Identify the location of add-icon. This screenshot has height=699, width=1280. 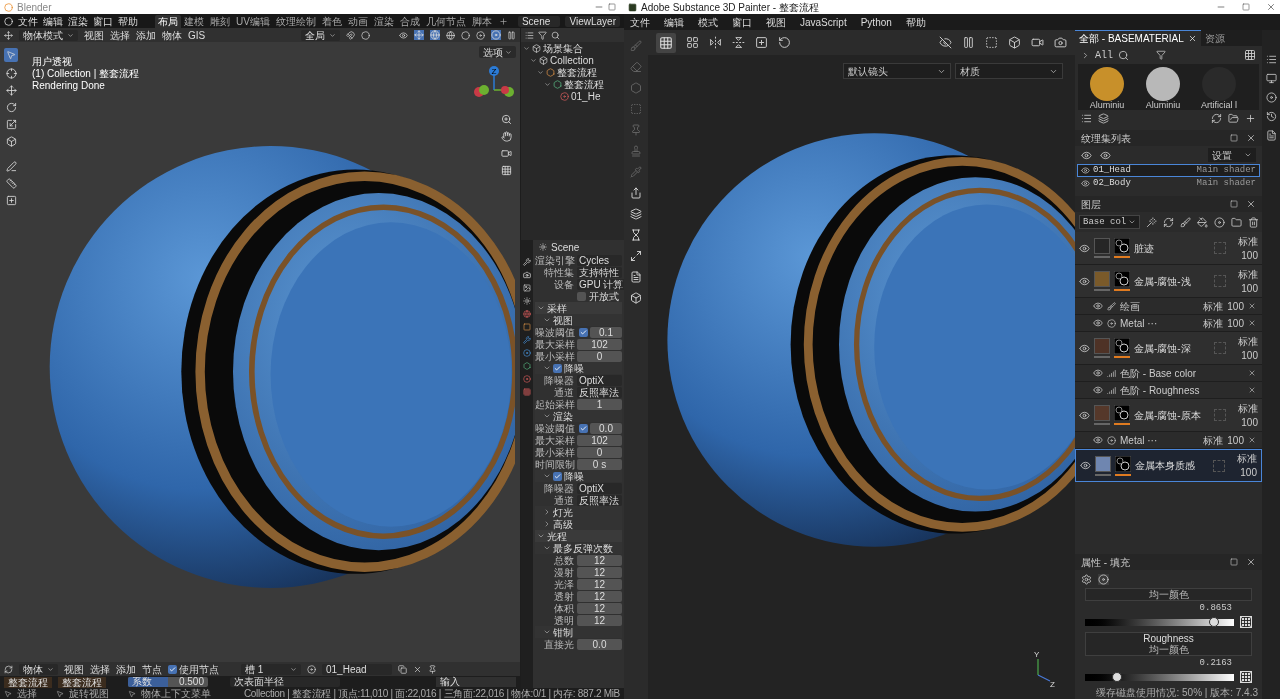
(1250, 118).